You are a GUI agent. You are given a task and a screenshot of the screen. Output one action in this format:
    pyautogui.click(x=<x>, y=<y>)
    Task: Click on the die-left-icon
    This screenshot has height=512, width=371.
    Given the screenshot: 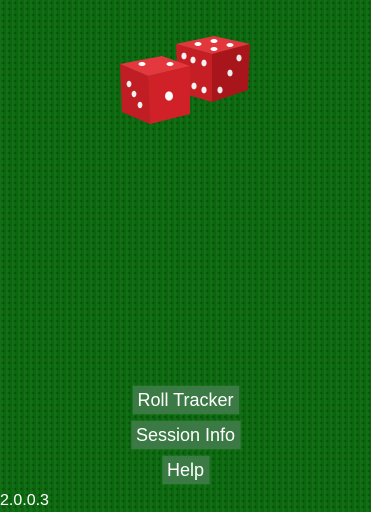 What is the action you would take?
    pyautogui.click(x=155, y=90)
    